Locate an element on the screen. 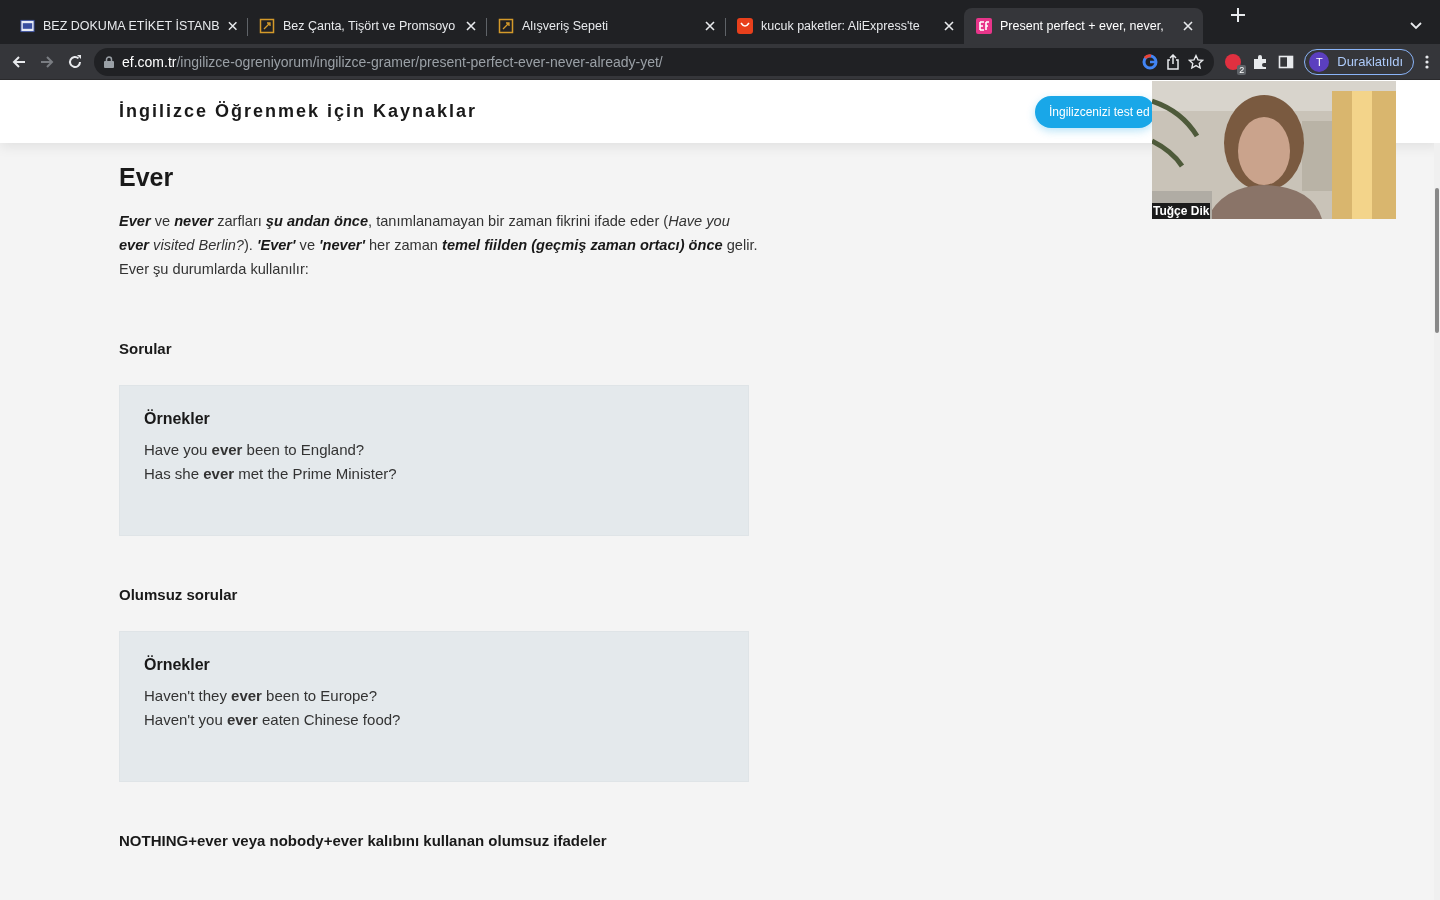  puzzle-icon is located at coordinates (1260, 61).